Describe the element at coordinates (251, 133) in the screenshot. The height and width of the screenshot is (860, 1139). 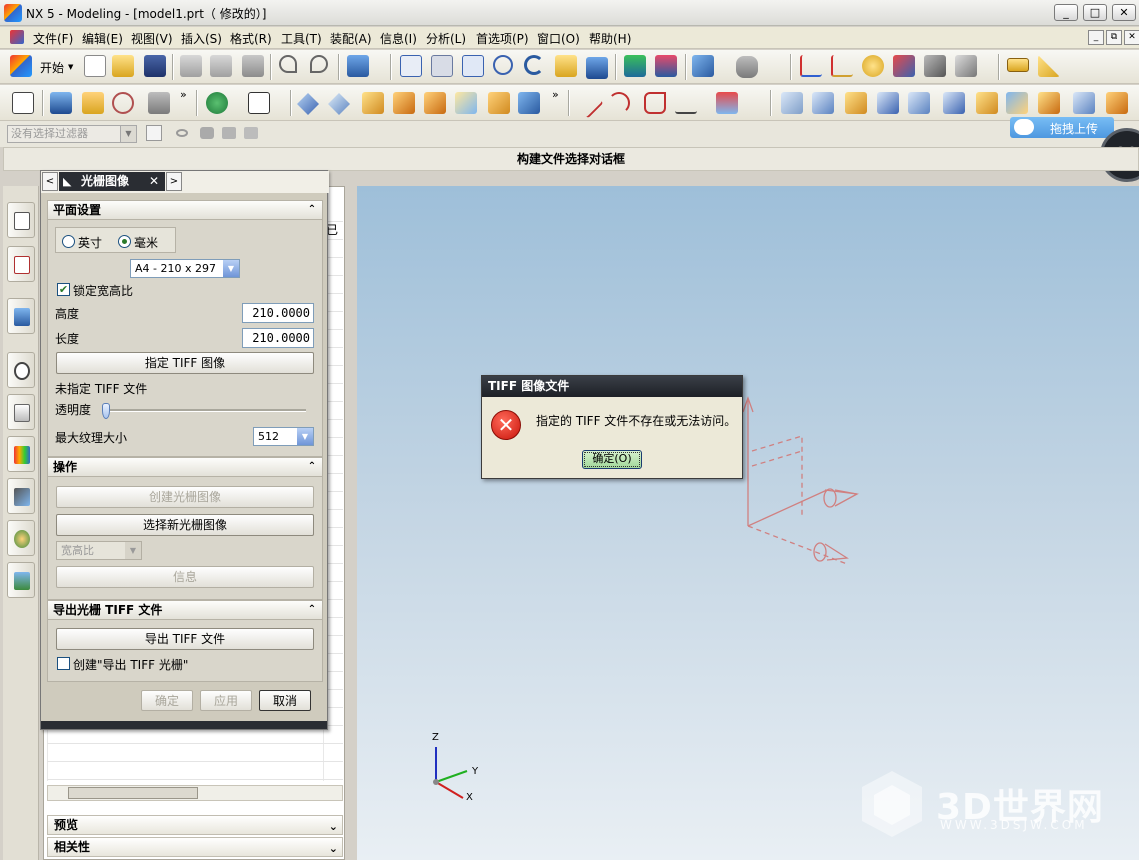
I see `select-edges-icon` at that location.